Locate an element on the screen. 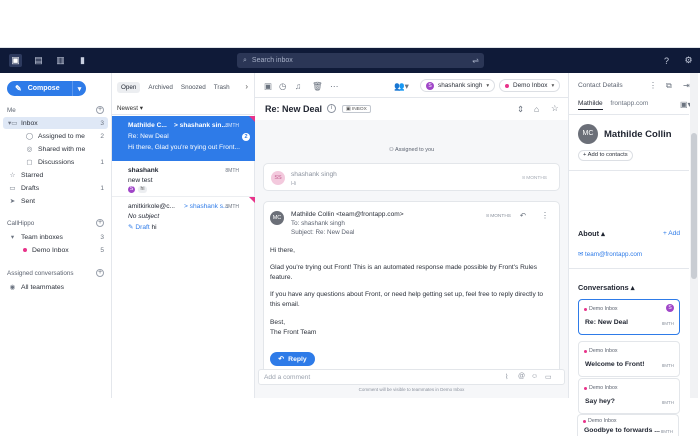 The height and width of the screenshot is (444, 700). reply-button: ↶ Reply is located at coordinates (292, 359).